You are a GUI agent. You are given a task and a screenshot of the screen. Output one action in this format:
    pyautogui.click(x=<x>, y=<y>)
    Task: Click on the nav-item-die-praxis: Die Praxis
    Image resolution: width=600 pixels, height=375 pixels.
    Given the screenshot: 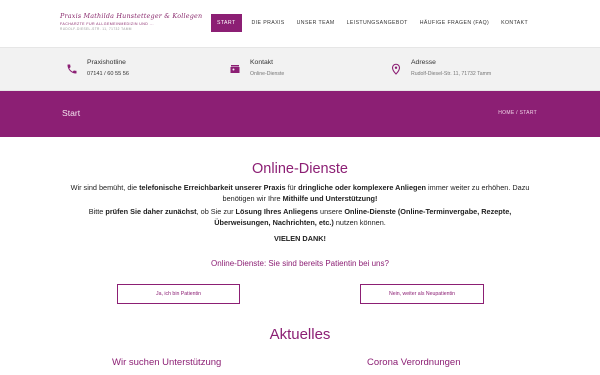 What is the action you would take?
    pyautogui.click(x=268, y=23)
    